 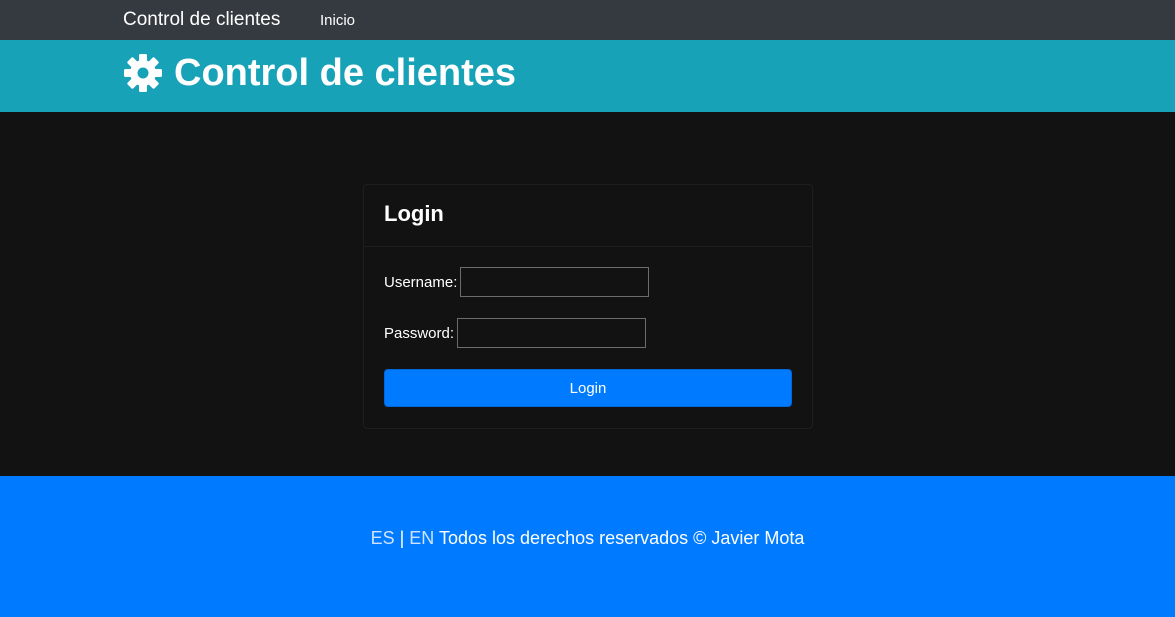 What do you see at coordinates (345, 73) in the screenshot?
I see `page-title: Control de clientes` at bounding box center [345, 73].